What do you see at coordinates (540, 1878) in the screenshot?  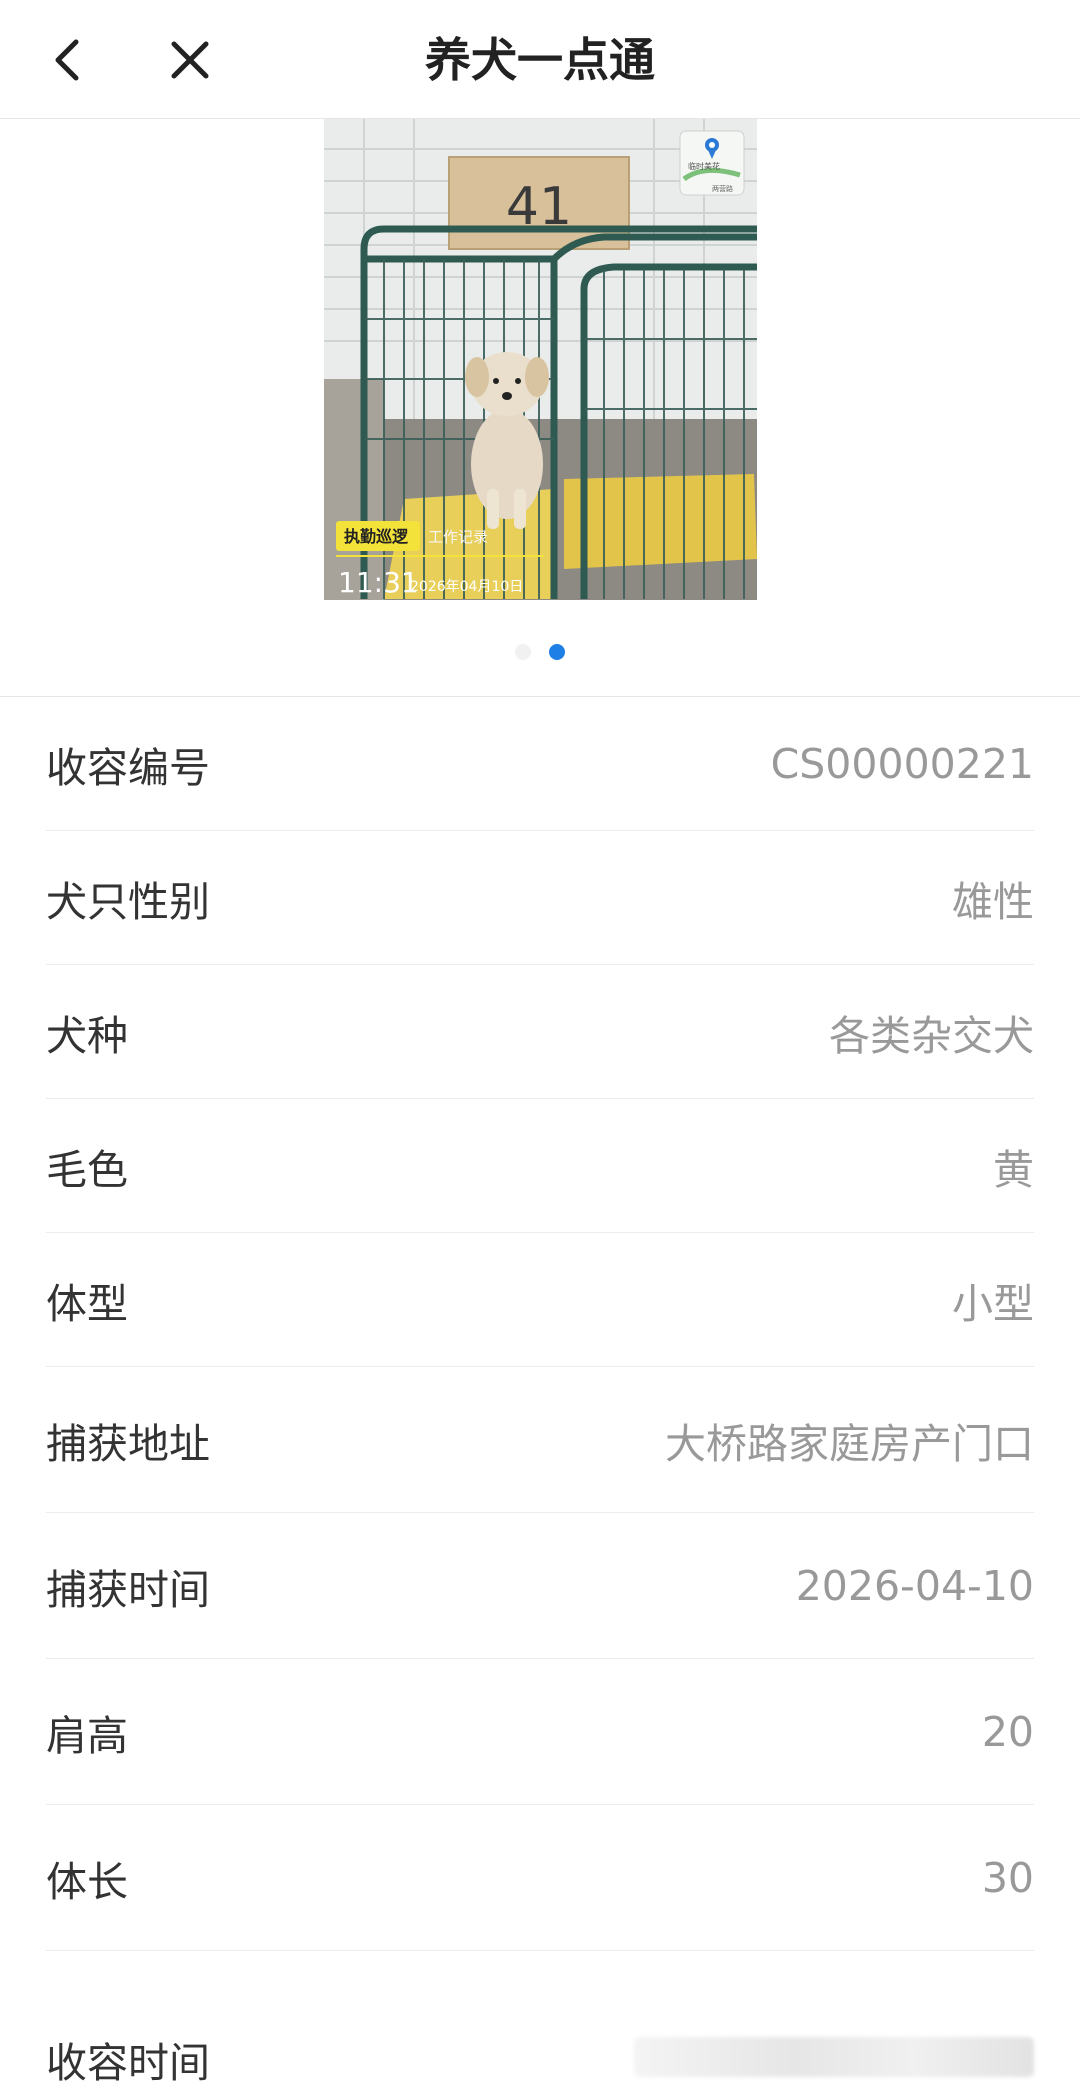 I see `info-row-body-length: 体长 30` at bounding box center [540, 1878].